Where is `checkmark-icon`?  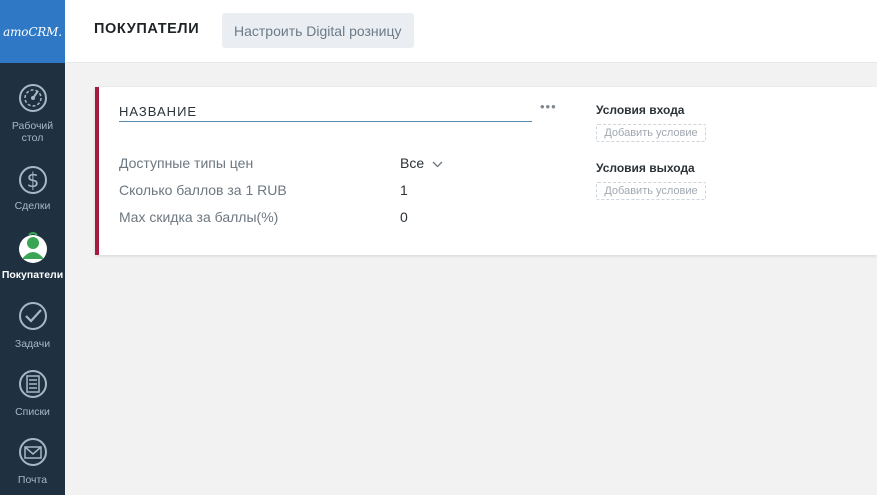
checkmark-icon is located at coordinates (33, 316).